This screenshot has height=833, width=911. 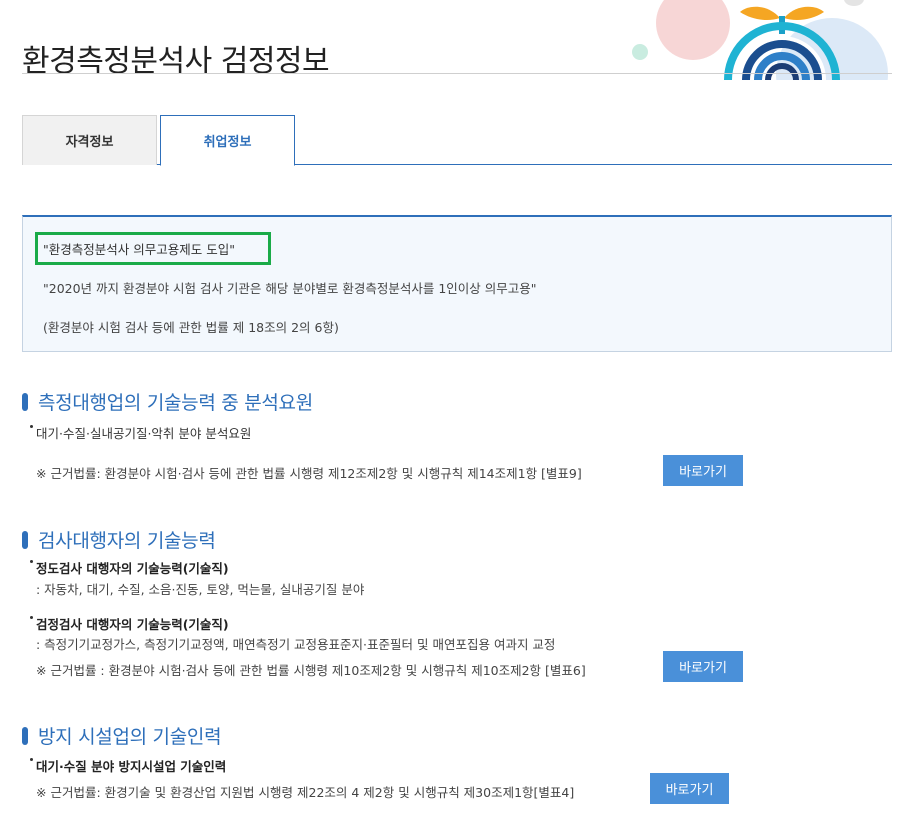 What do you see at coordinates (175, 403) in the screenshot?
I see `section-title: 측정대행업의 기술능력 중 분석요원` at bounding box center [175, 403].